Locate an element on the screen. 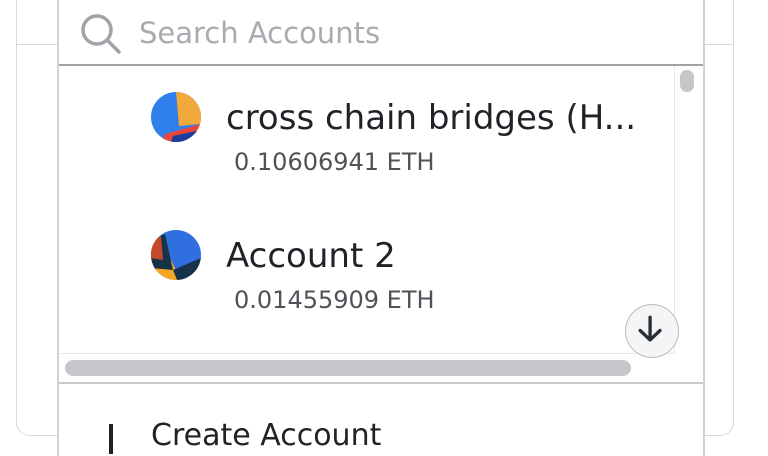 This screenshot has width=768, height=456. scroll-down-button is located at coordinates (652, 331).